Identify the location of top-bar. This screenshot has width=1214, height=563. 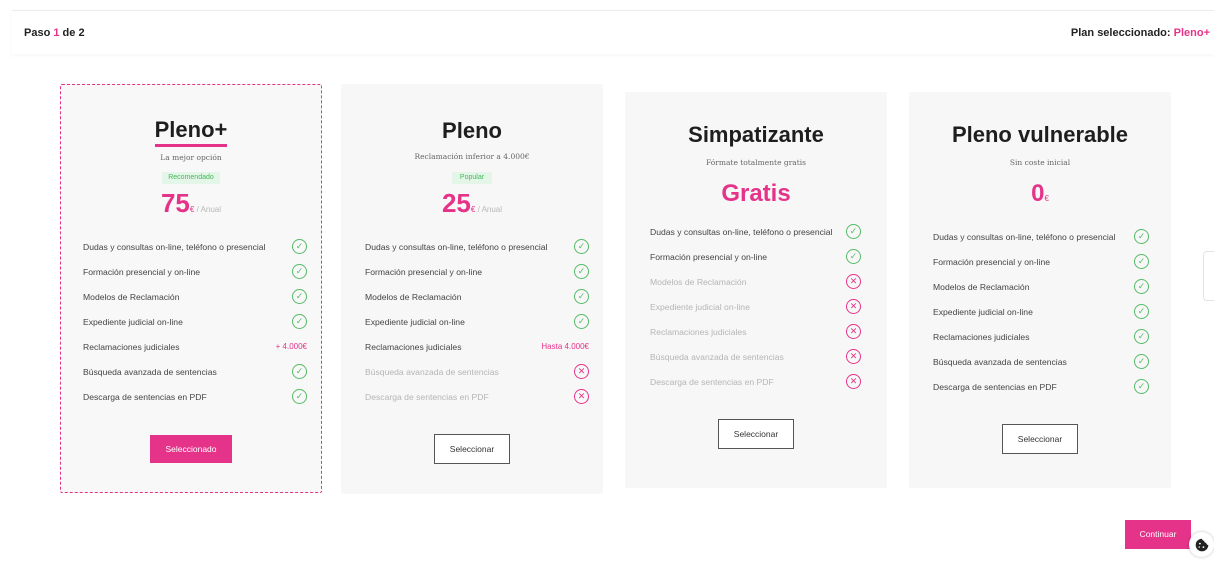
(613, 32).